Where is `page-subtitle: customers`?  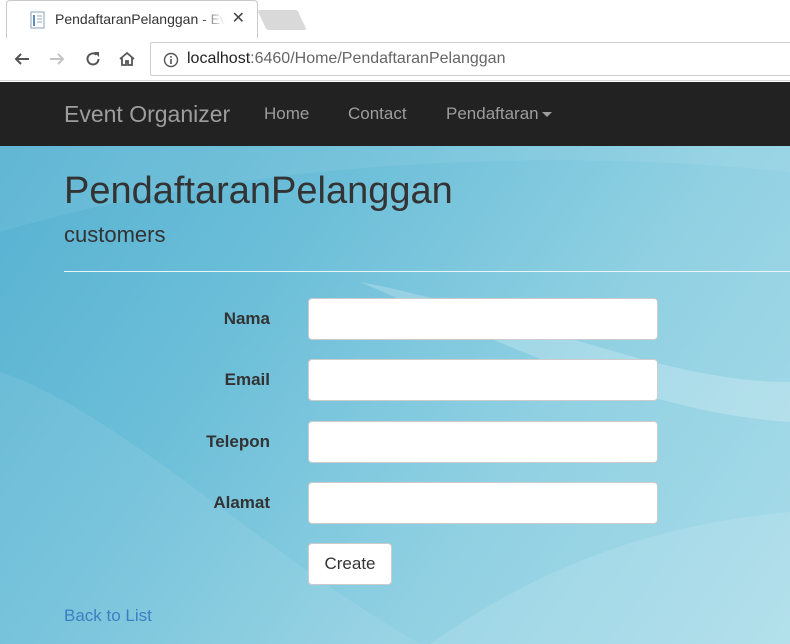
page-subtitle: customers is located at coordinates (115, 234).